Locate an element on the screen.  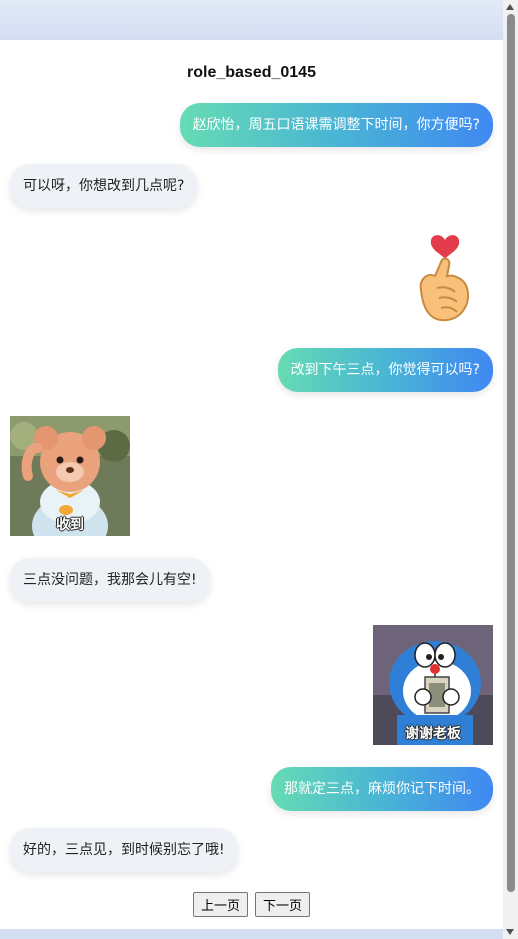
message-bubble-received: 三点没问题，我那会儿有空! is located at coordinates (110, 580).